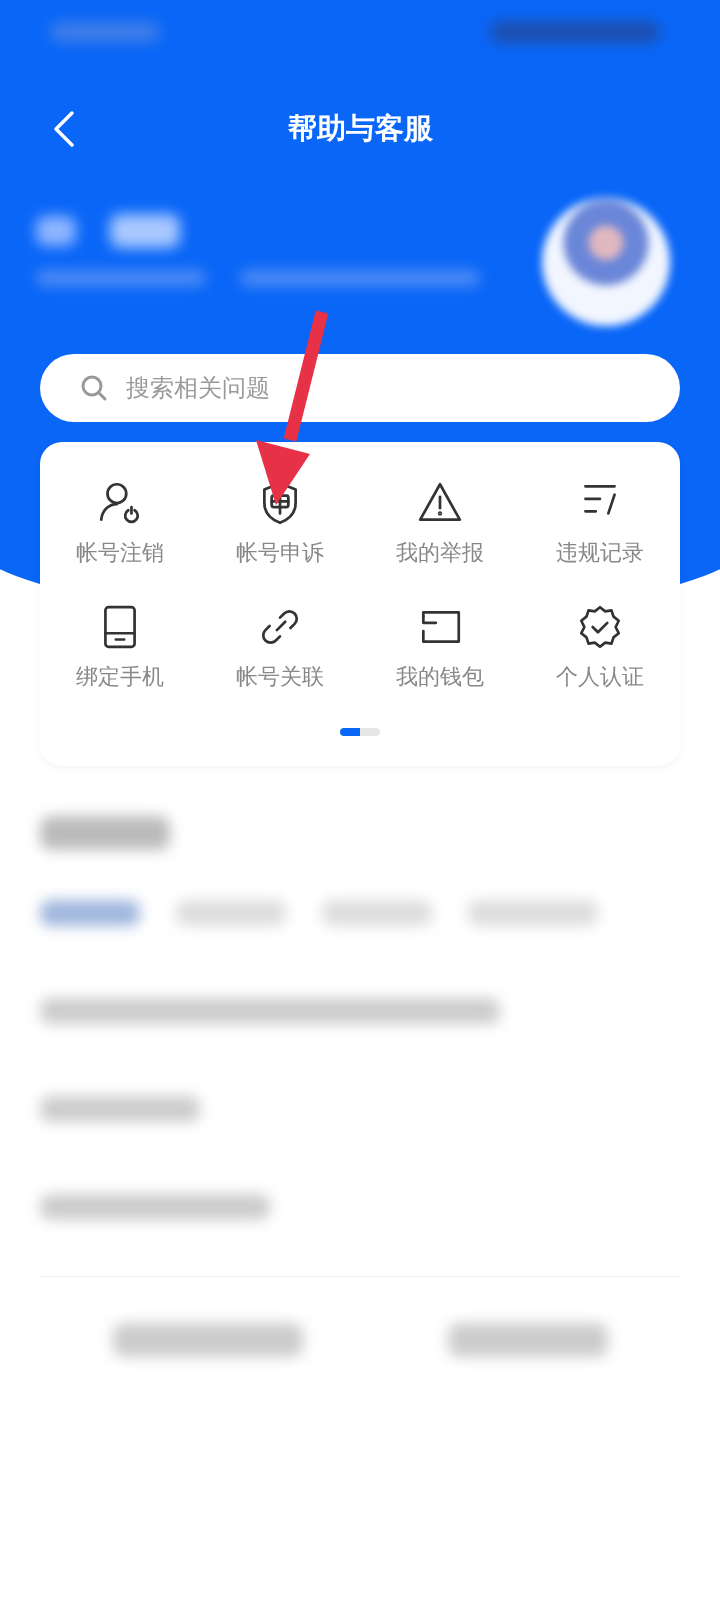 This screenshot has width=720, height=1600. I want to click on shortcut-item: 帐号注销, so click(120, 523).